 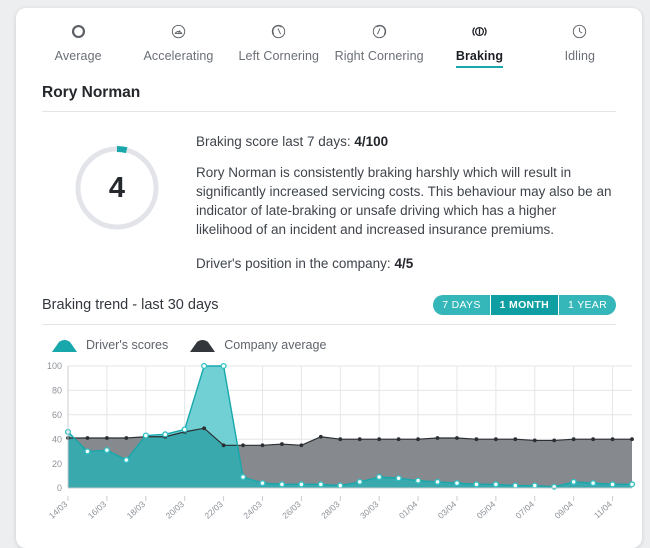 I want to click on tab-left-cornering: Left Cornering, so click(x=279, y=44).